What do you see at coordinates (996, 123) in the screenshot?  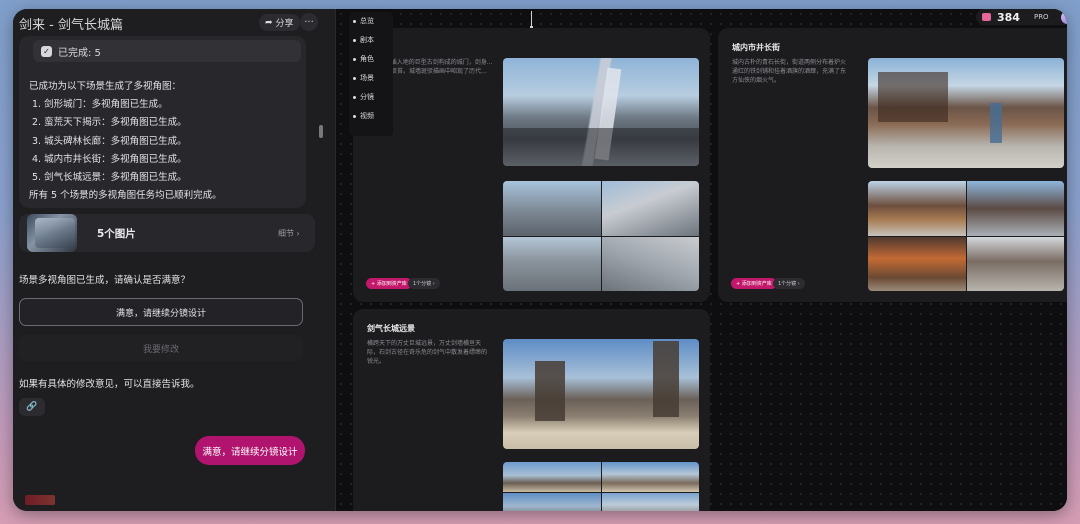 I see `character-silhouette` at bounding box center [996, 123].